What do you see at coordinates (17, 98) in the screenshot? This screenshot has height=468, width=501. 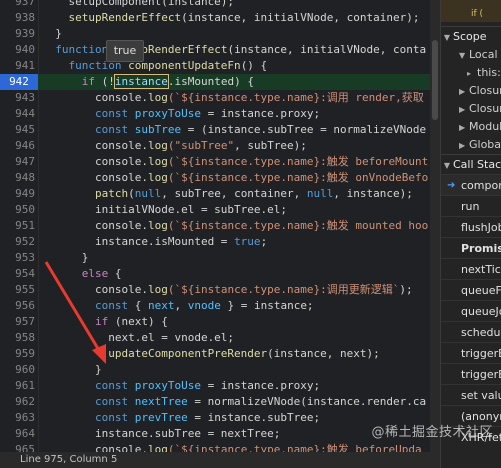 I see `line-number: 943` at bounding box center [17, 98].